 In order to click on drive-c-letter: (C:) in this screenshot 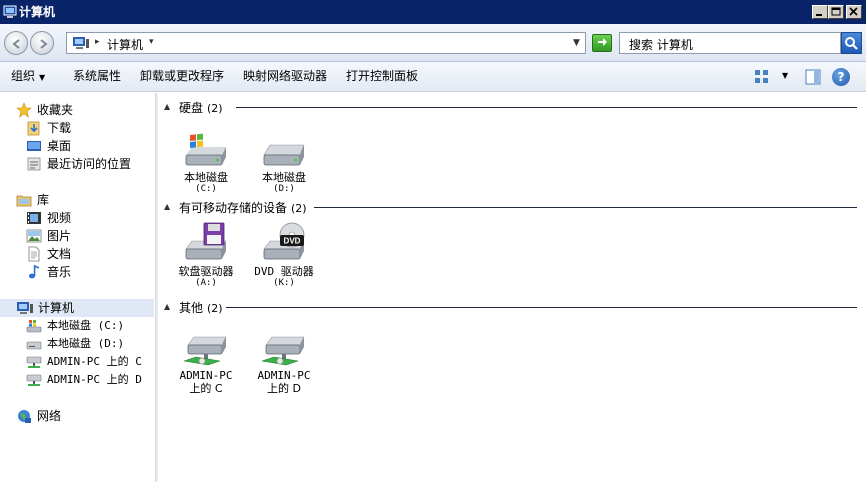, I will do `click(206, 189)`.